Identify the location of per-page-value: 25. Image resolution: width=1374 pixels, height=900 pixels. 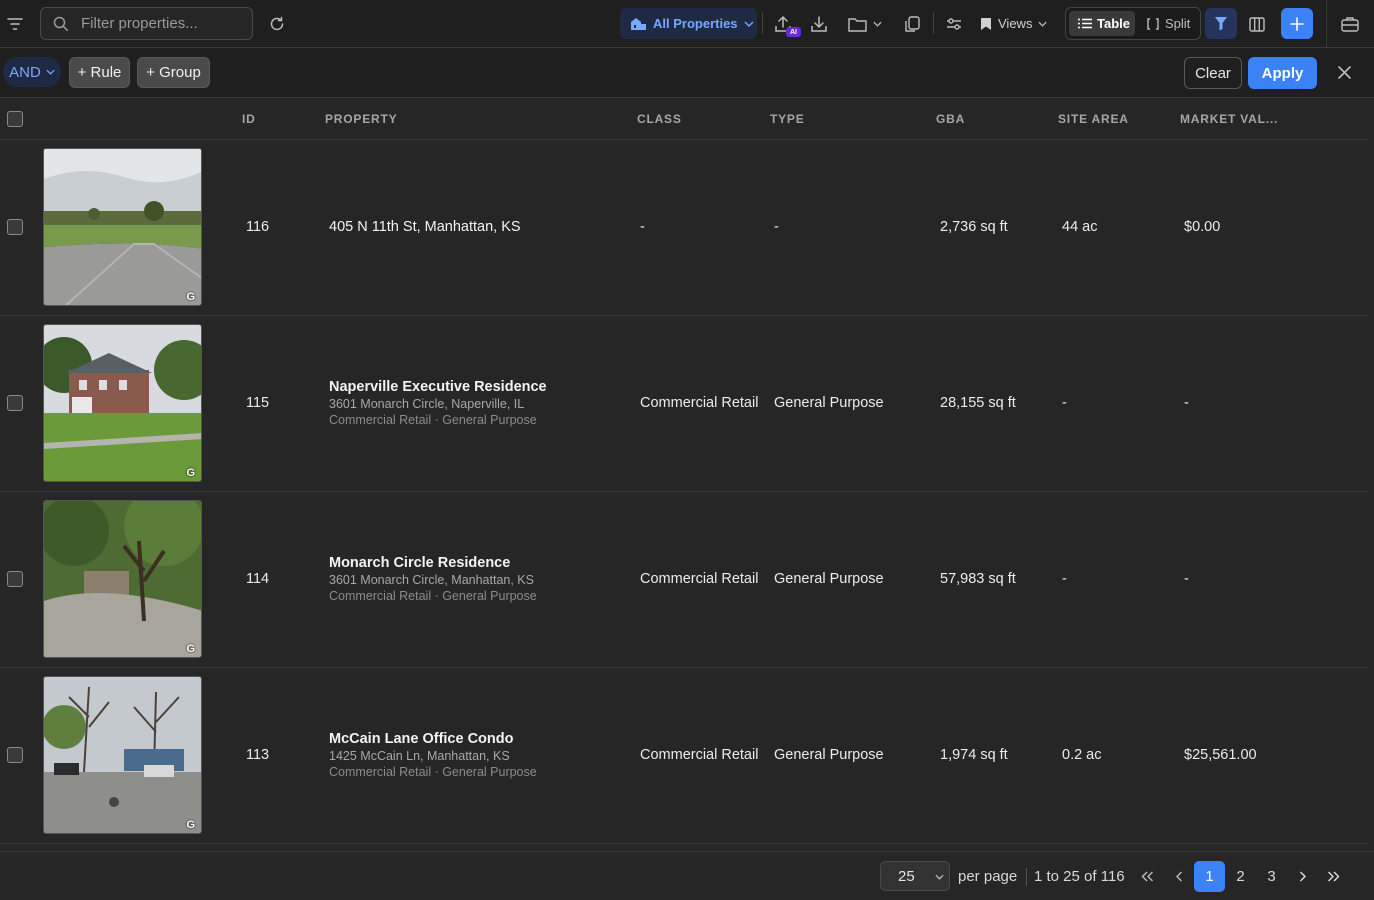
(906, 876).